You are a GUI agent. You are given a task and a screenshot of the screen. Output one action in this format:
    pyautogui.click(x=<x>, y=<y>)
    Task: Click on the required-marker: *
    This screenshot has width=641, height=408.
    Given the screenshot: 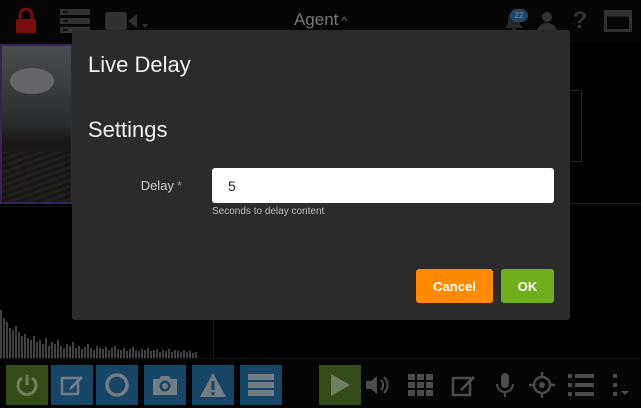 What is the action you would take?
    pyautogui.click(x=179, y=185)
    